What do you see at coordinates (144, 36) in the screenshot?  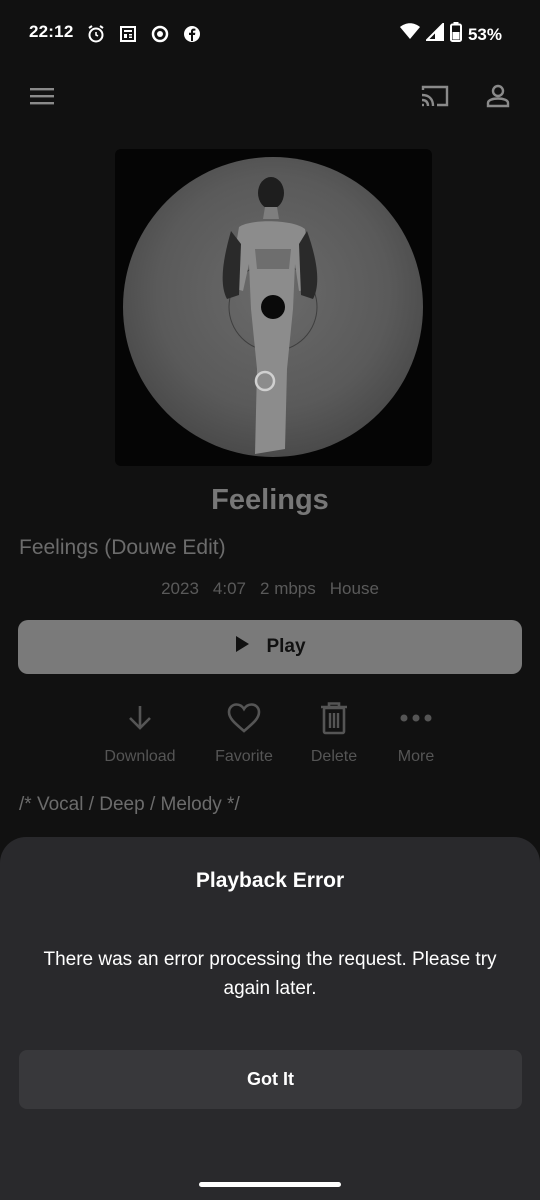 I see `status-notification-icons` at bounding box center [144, 36].